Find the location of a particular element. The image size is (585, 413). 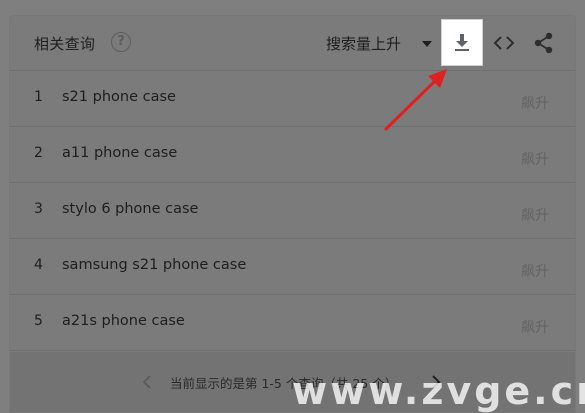

query-row: 2 a11 phone case 飙升 is located at coordinates (292, 155).